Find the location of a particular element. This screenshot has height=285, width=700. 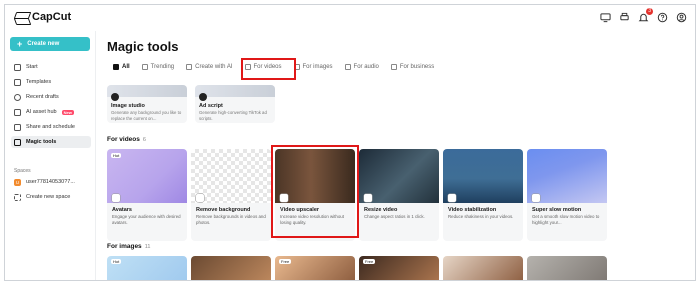

create-new-button: + Create new is located at coordinates (50, 44).